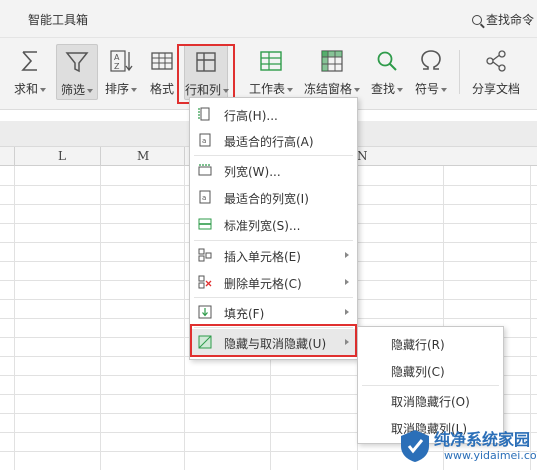 The width and height of the screenshot is (537, 470). Describe the element at coordinates (273, 340) in the screenshot. I see `hide-unhide-highlight-box` at that location.